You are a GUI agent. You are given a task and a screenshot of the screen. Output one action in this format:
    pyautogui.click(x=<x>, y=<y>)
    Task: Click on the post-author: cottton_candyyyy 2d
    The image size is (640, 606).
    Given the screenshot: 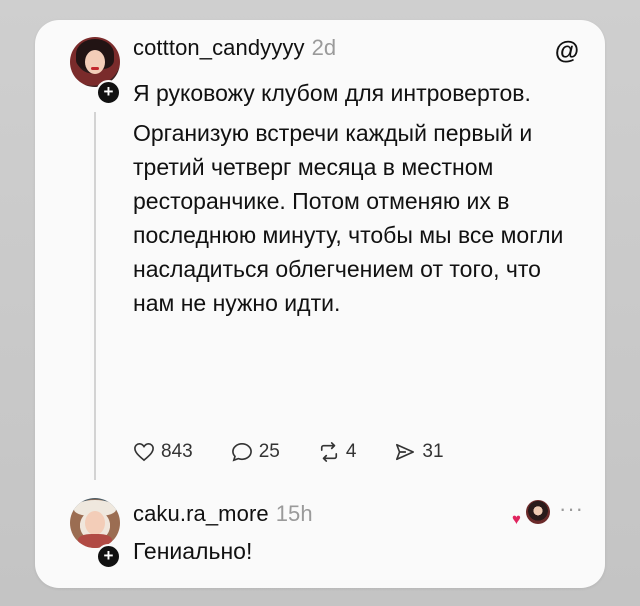 What is the action you would take?
    pyautogui.click(x=234, y=48)
    